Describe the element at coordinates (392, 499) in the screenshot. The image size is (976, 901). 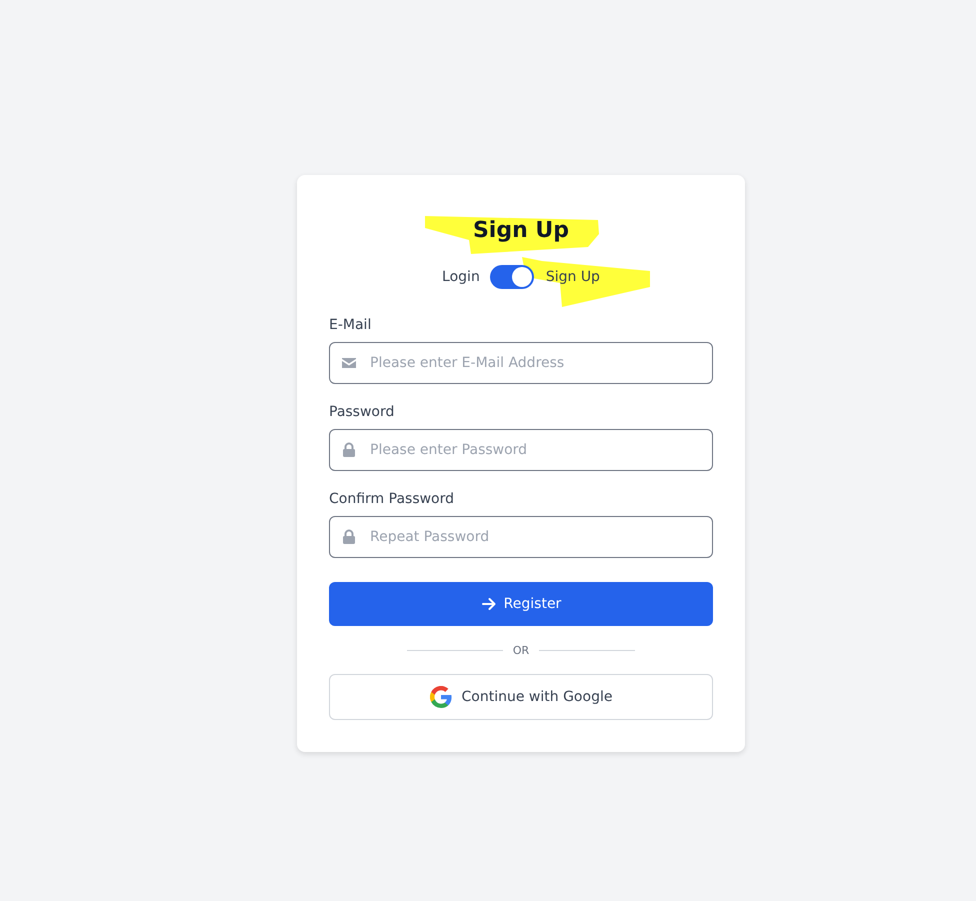
I see `field-label: Confirm Password` at that location.